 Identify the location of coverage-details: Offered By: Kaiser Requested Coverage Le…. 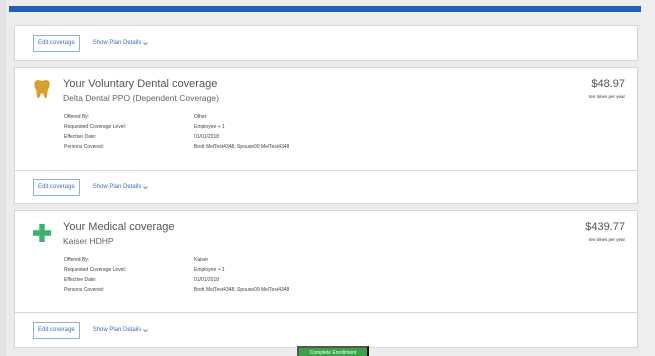
(259, 275).